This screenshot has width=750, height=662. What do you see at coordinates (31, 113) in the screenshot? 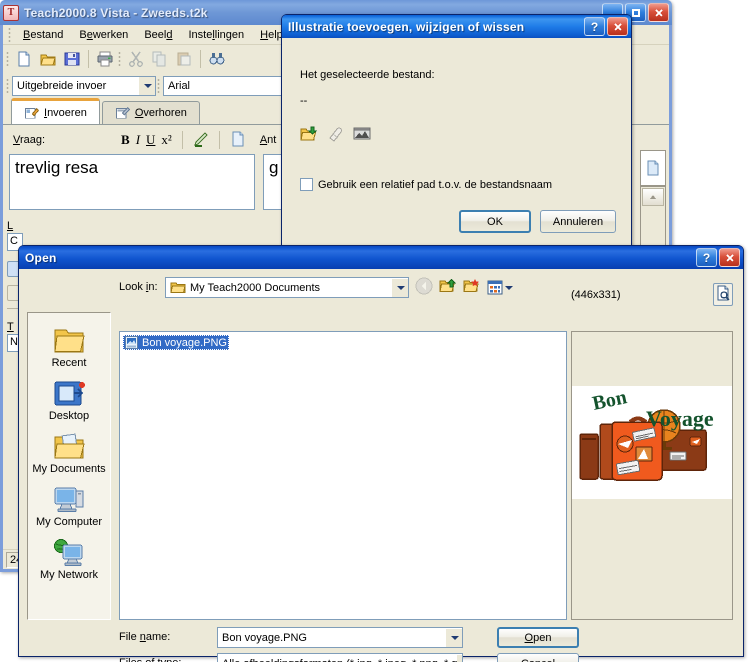
I see `edit-note-icon` at bounding box center [31, 113].